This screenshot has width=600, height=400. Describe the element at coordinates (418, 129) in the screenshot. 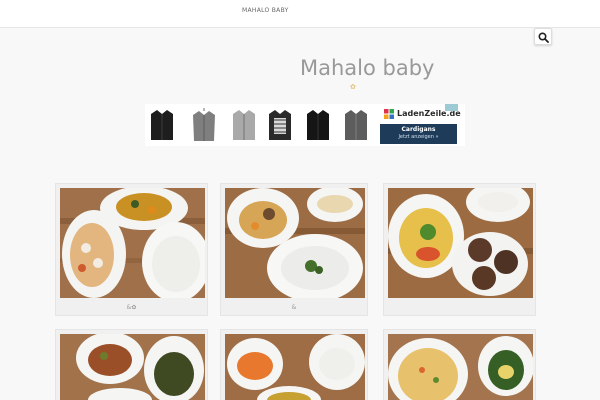

I see `ad-product-label: Cardigans` at that location.